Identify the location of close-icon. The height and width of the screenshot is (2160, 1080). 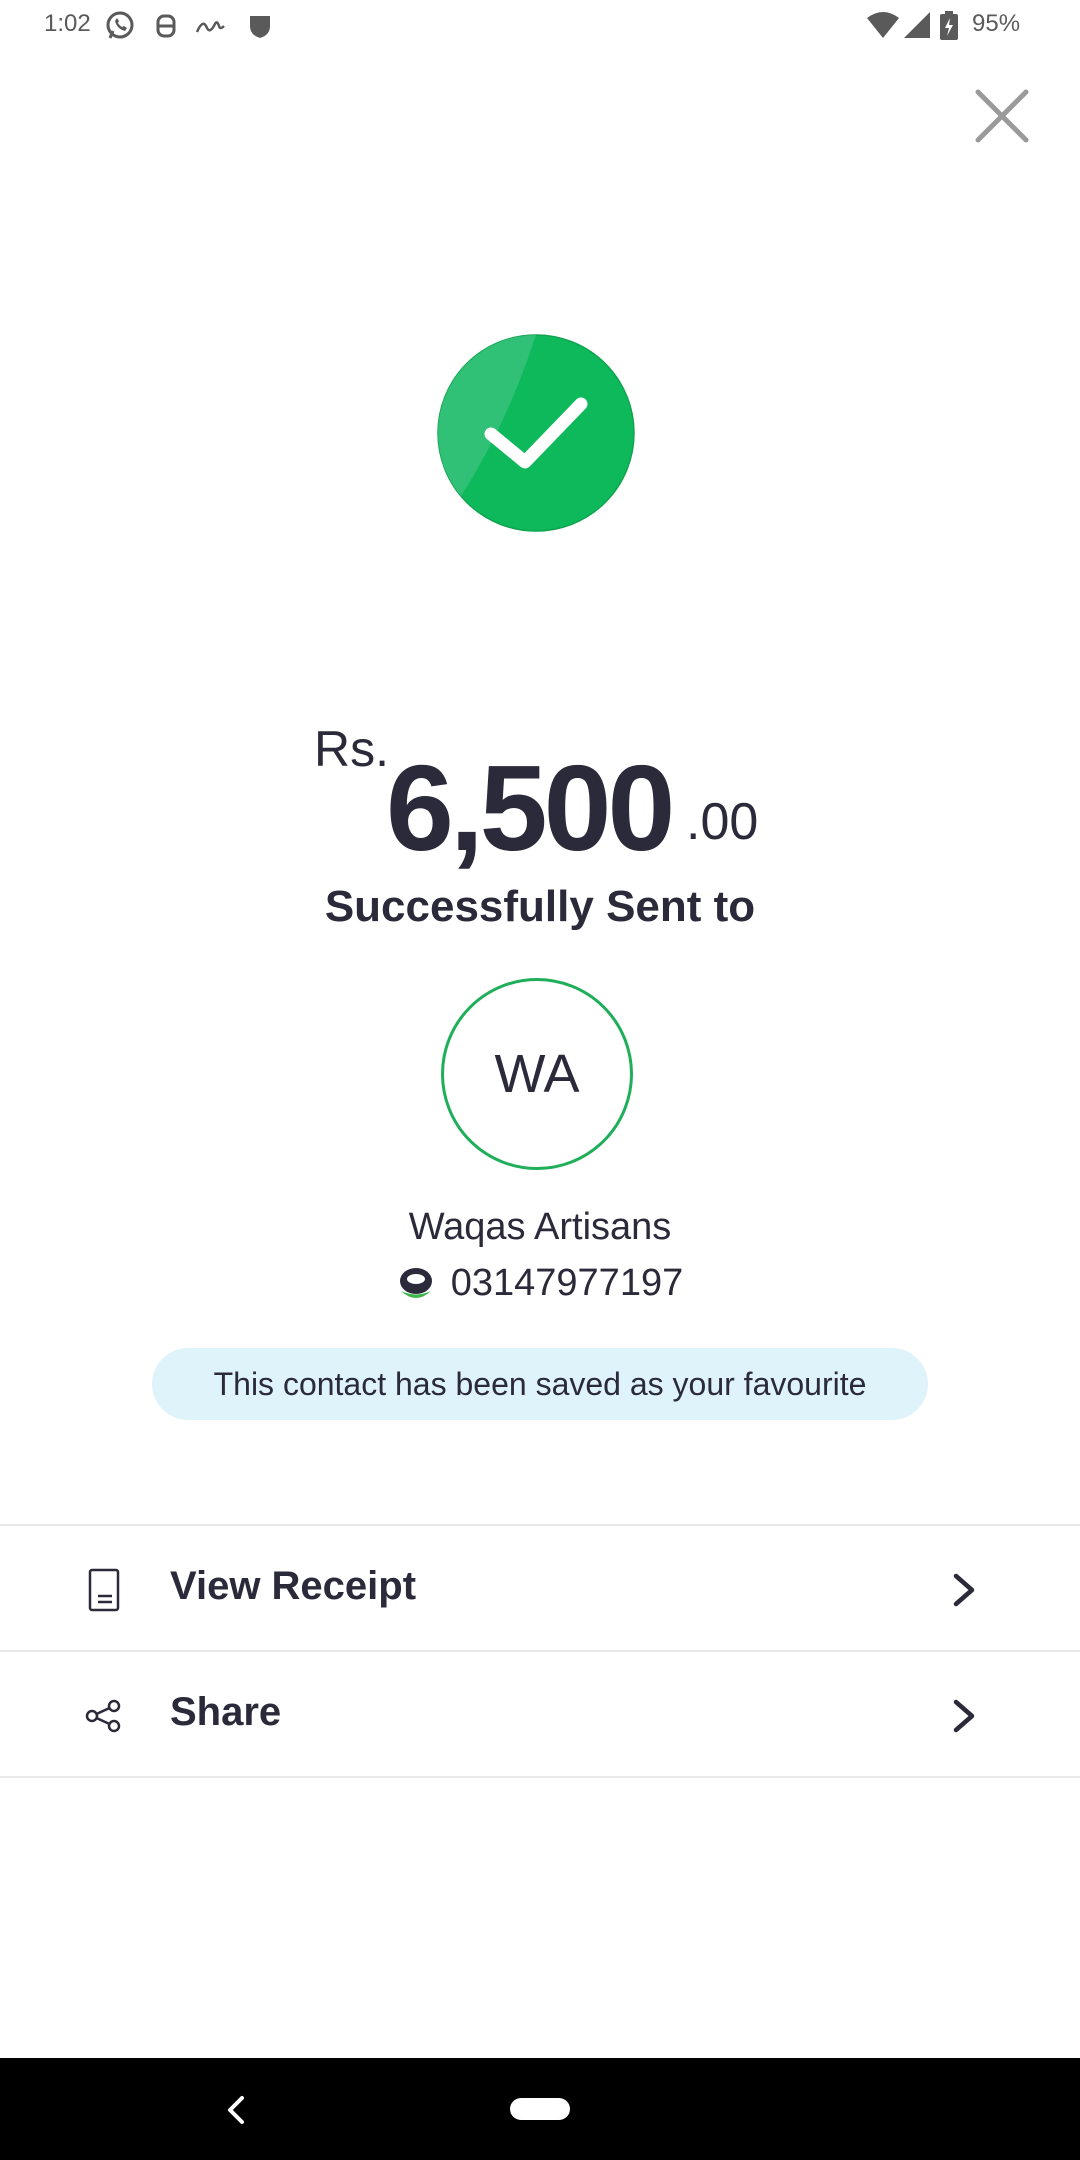
(1002, 116).